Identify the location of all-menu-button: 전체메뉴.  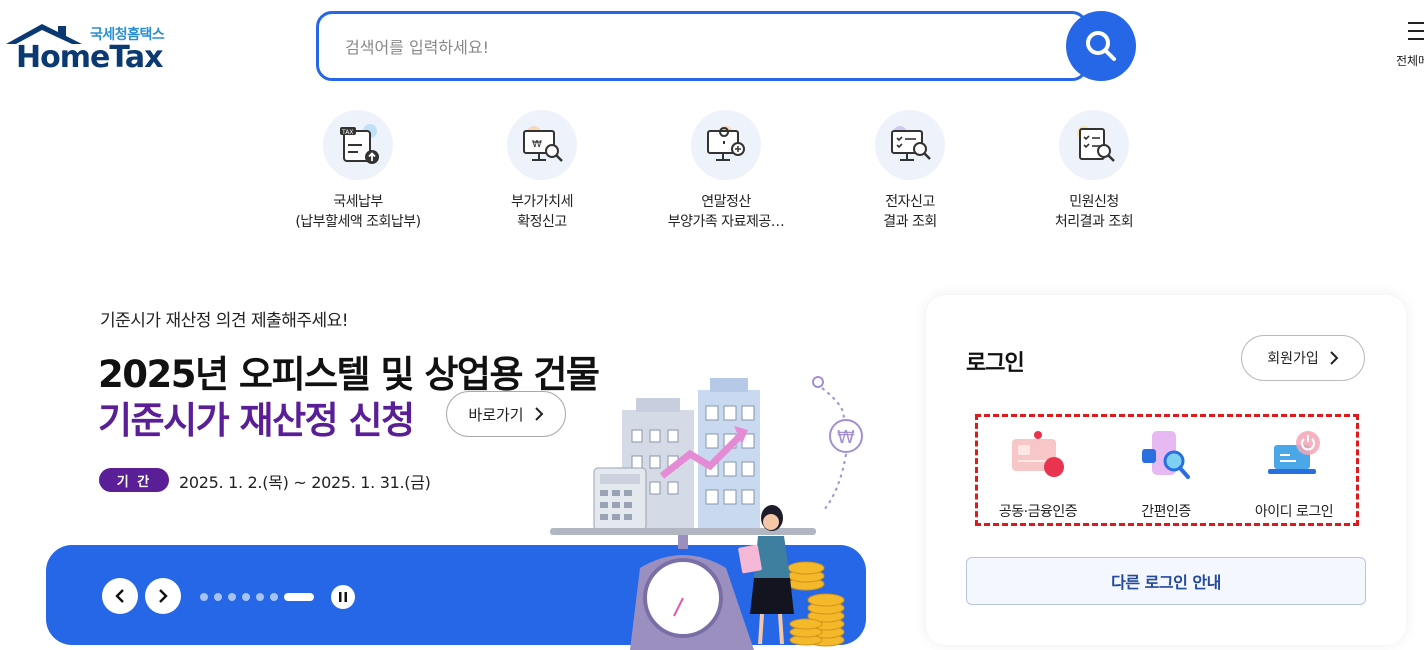
(1410, 45).